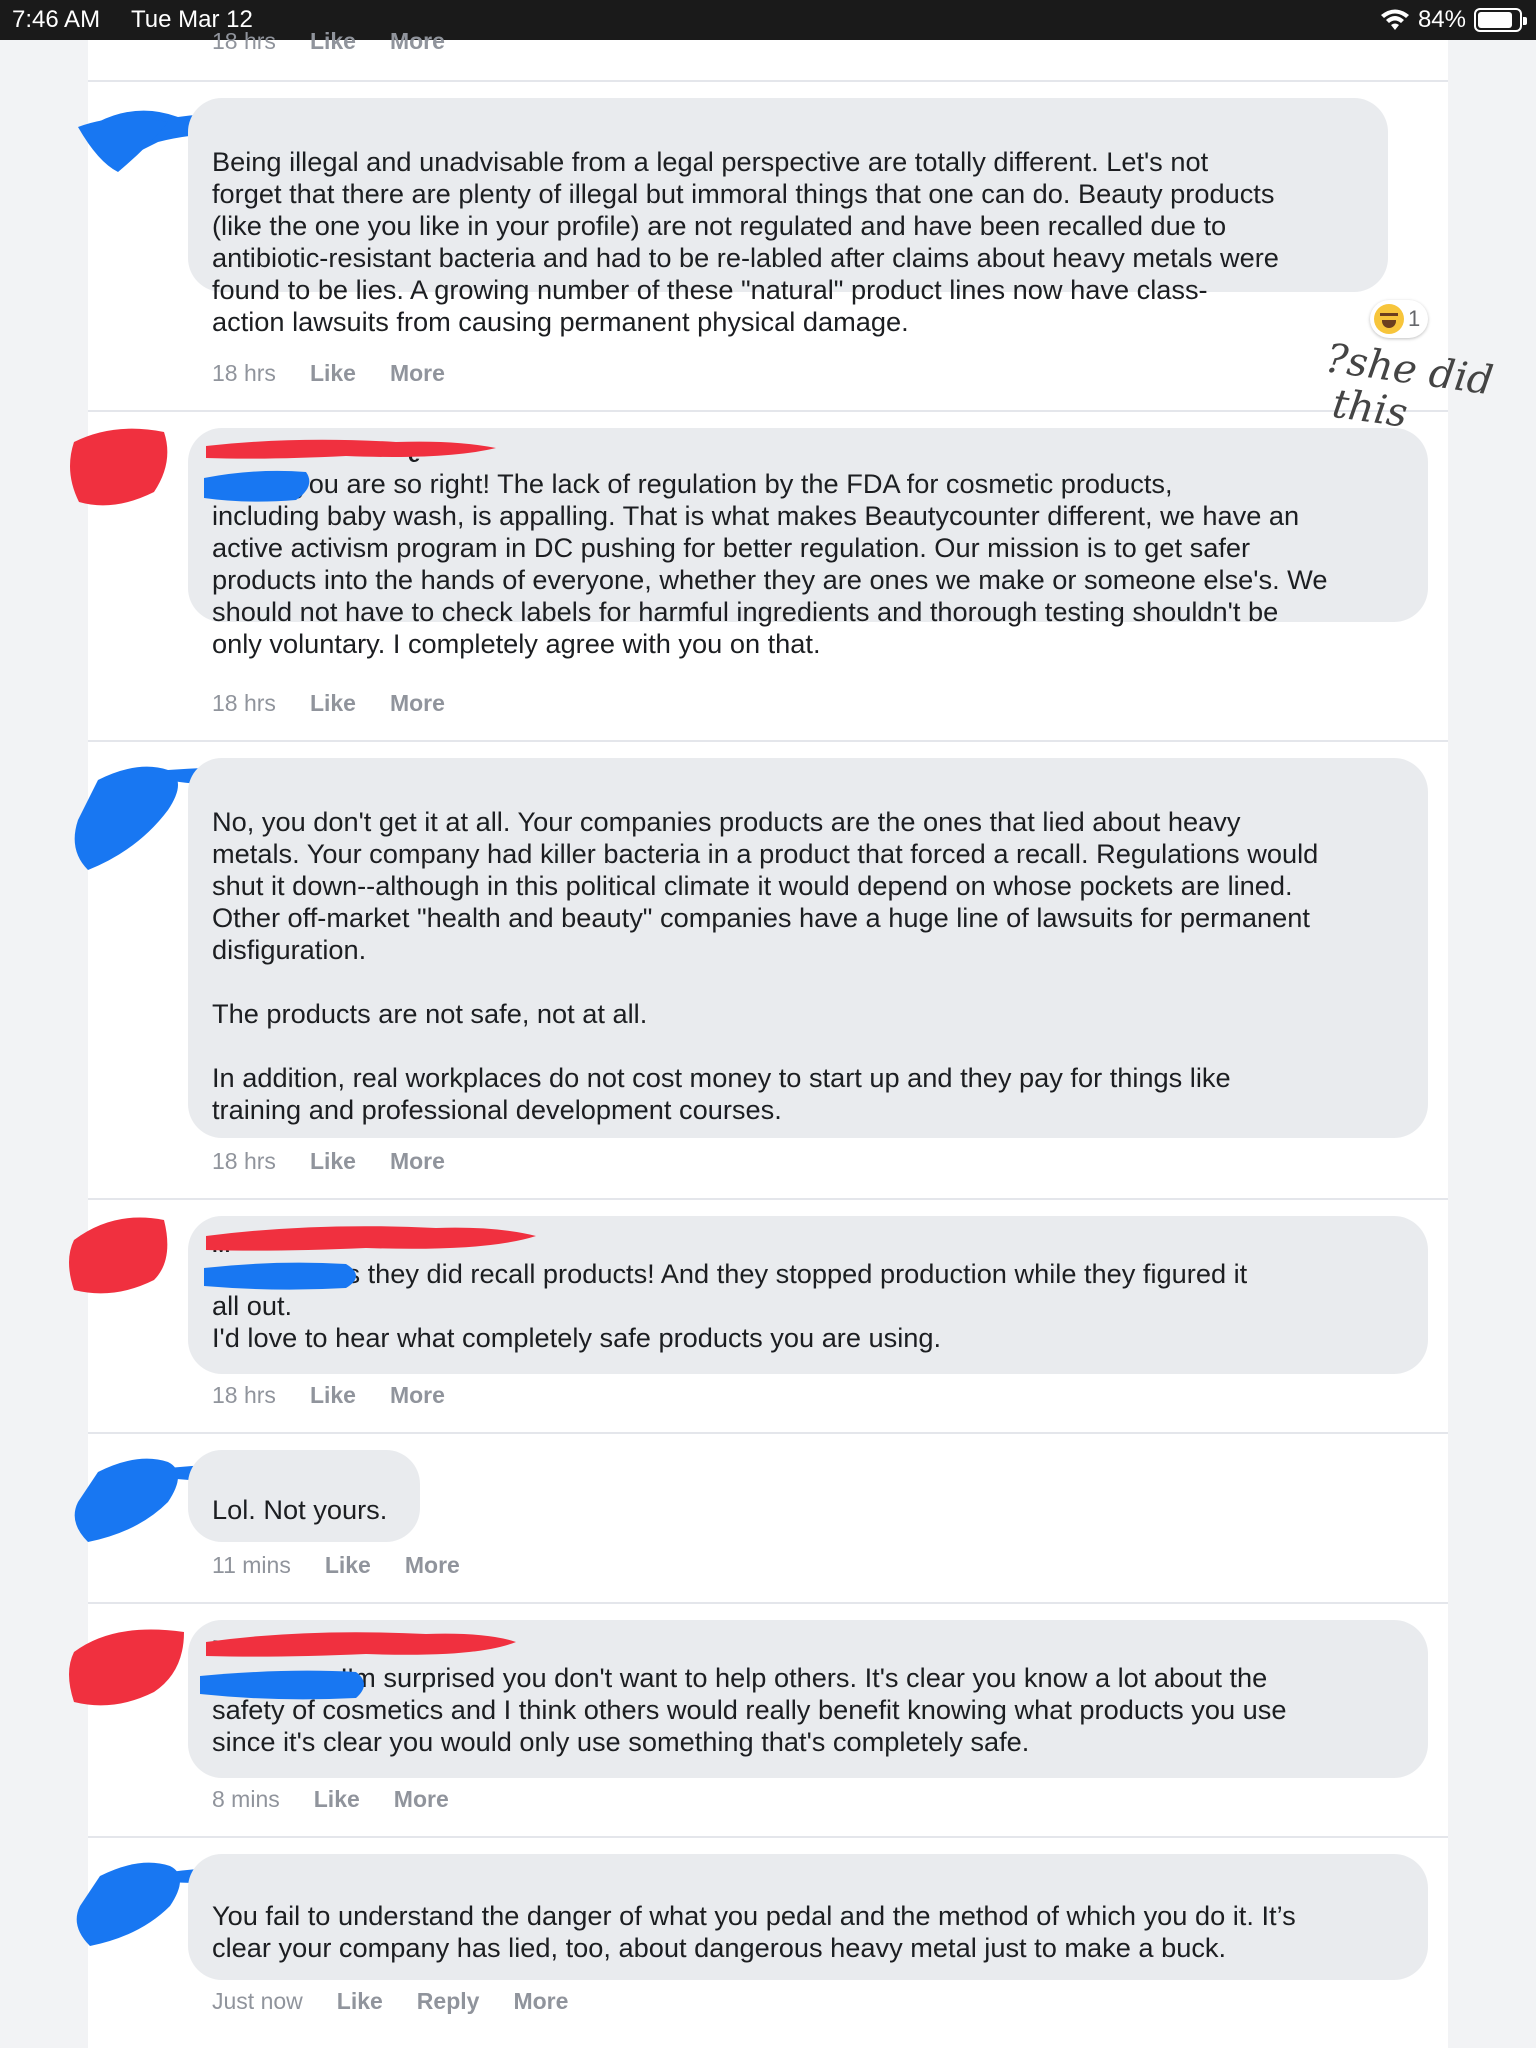  Describe the element at coordinates (1406, 386) in the screenshot. I see `handwritten-annotation: ?she did this` at that location.